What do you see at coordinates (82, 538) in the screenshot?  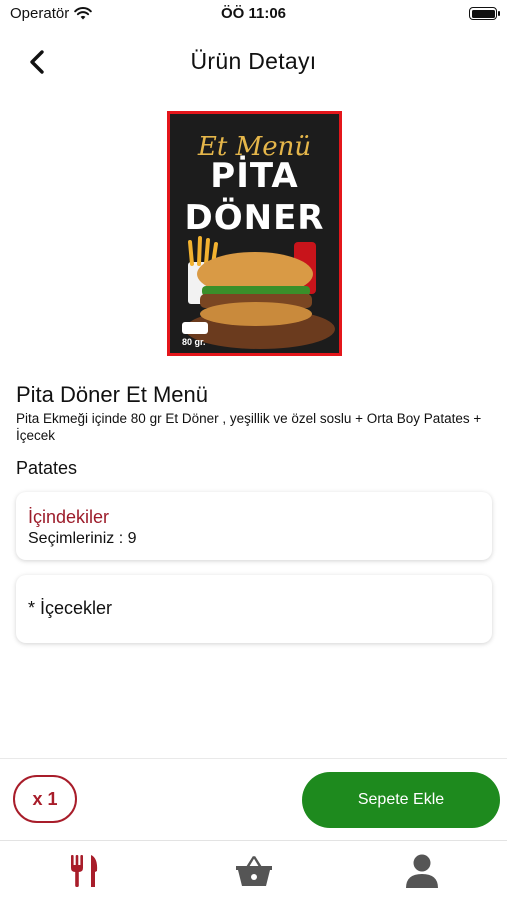 I see `ingredients-selection-count: Seçimleriniz : 9` at bounding box center [82, 538].